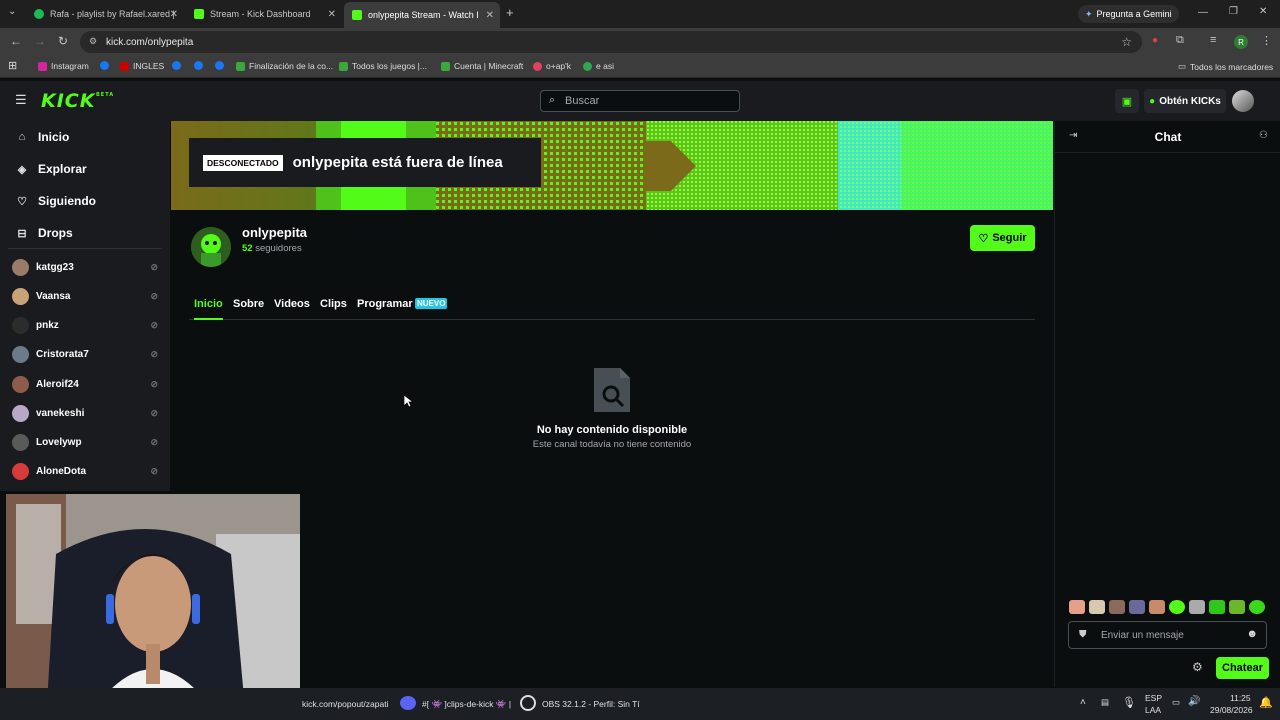  What do you see at coordinates (86, 267) in the screenshot?
I see `followed-channel: katgg23 ⊘` at bounding box center [86, 267].